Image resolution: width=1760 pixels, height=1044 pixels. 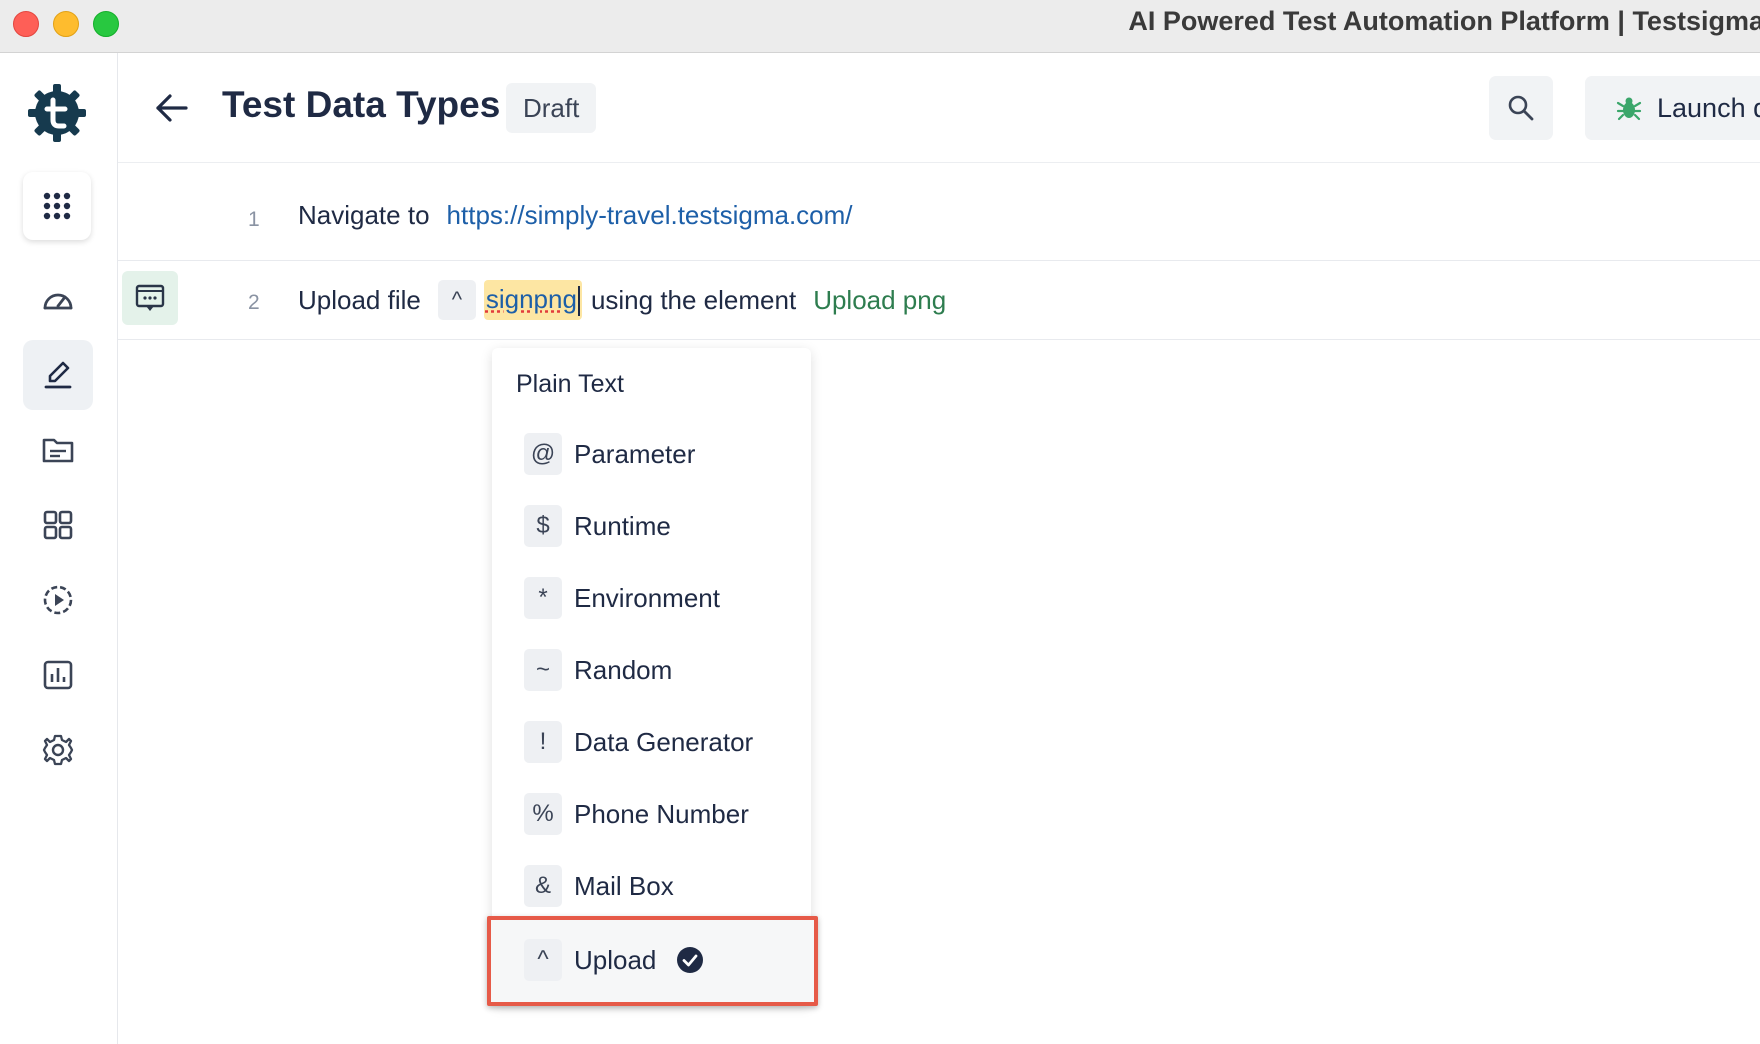 What do you see at coordinates (690, 960) in the screenshot?
I see `check-circle-icon` at bounding box center [690, 960].